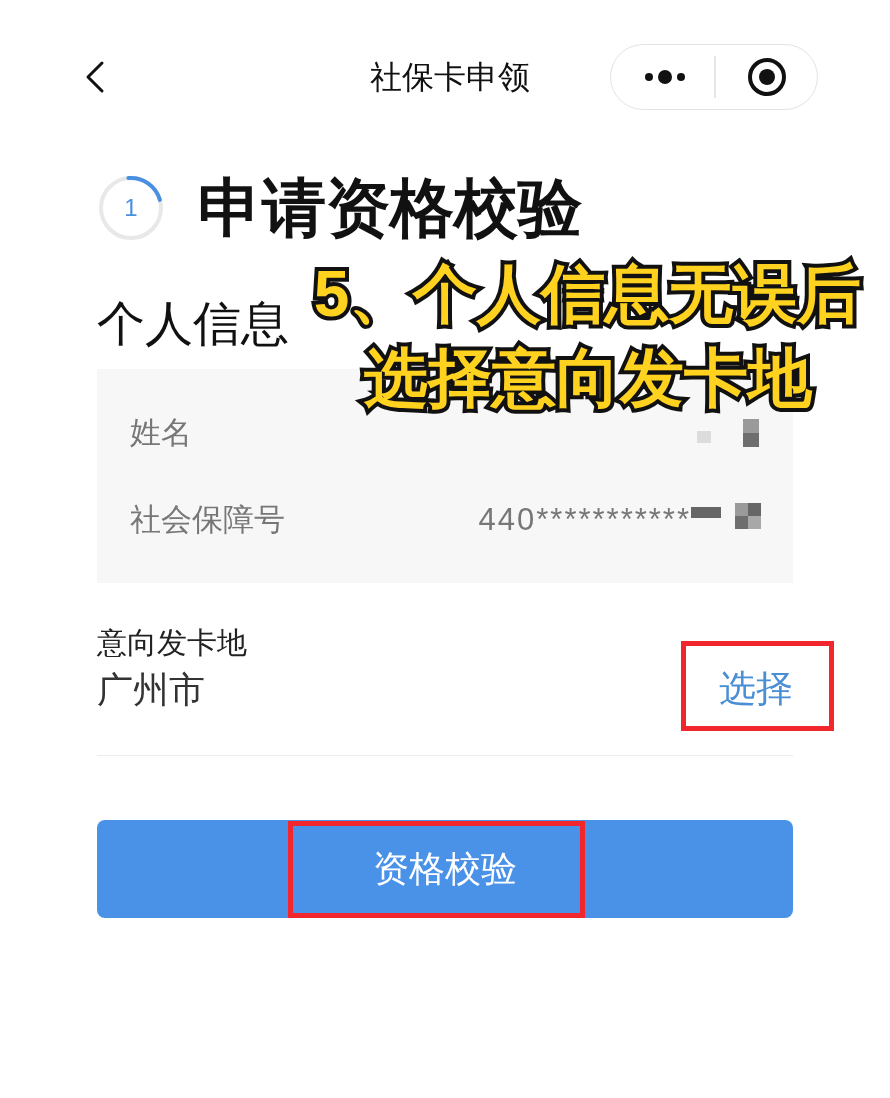 This screenshot has width=890, height=1098. What do you see at coordinates (445, 869) in the screenshot?
I see `submit-button: 资格校验` at bounding box center [445, 869].